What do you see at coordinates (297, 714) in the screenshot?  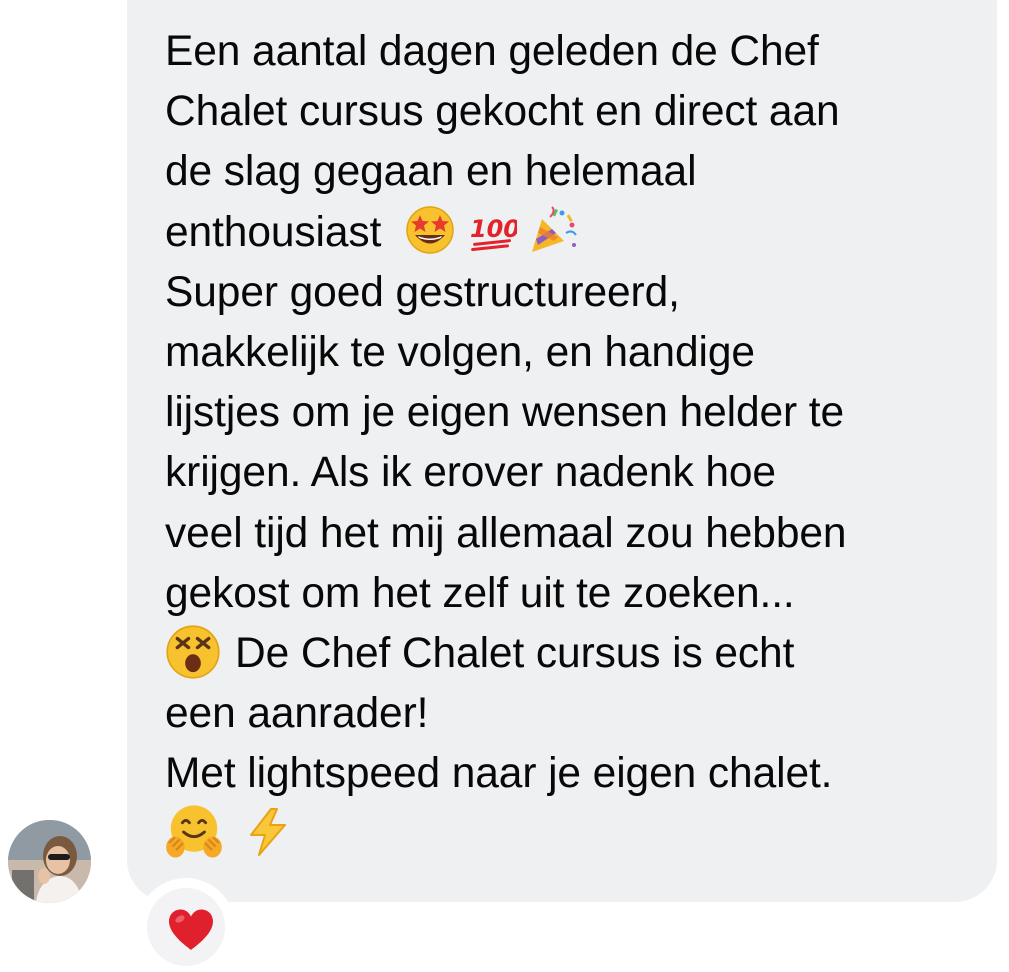 I see `message-line: een aanrader!` at bounding box center [297, 714].